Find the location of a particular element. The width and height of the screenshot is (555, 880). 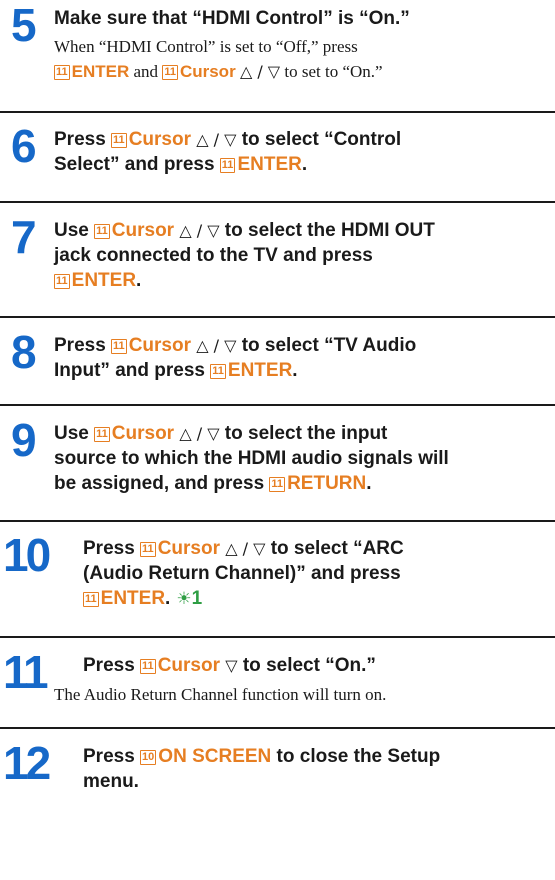

step-title-line: Press 11 Cursor △ / ▽ to select “TV Audio is located at coordinates (235, 345).